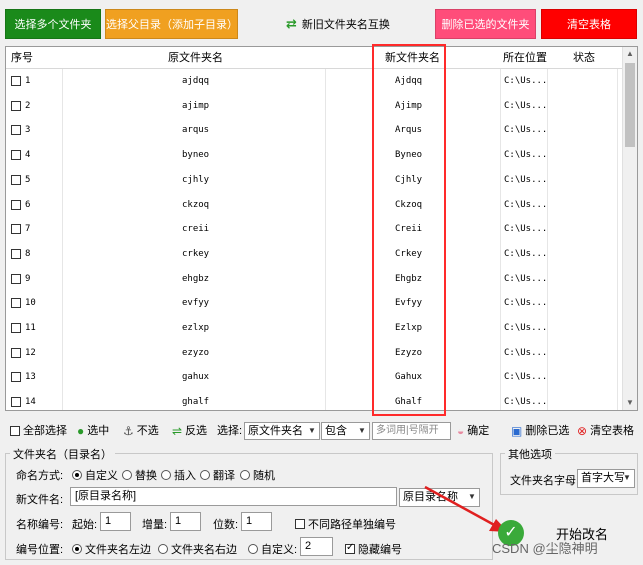 This screenshot has height=565, width=643. I want to click on select-parent-dir-button: 选择父目录（添加子目录）, so click(171, 24).